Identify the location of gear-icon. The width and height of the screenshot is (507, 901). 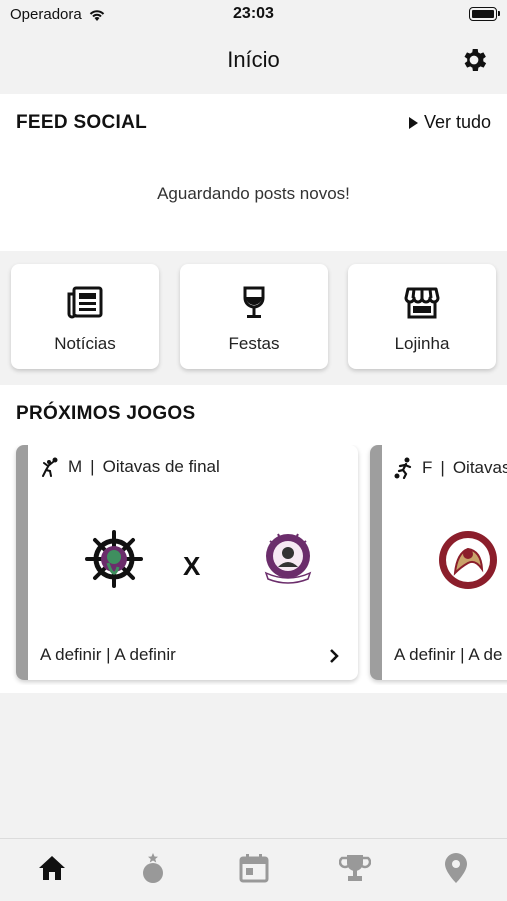
(474, 60).